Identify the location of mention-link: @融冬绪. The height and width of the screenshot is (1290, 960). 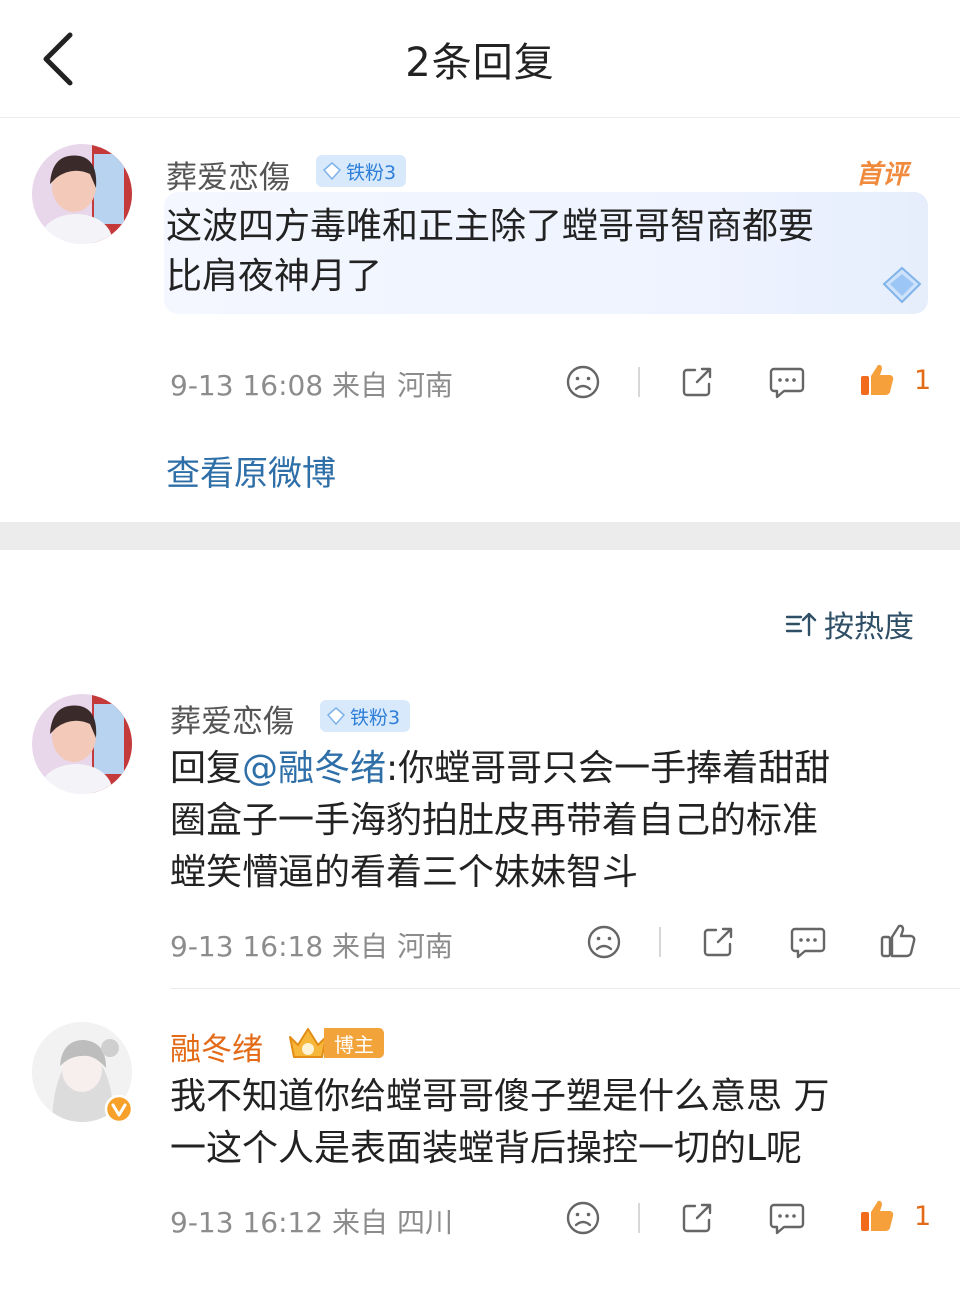
(314, 768).